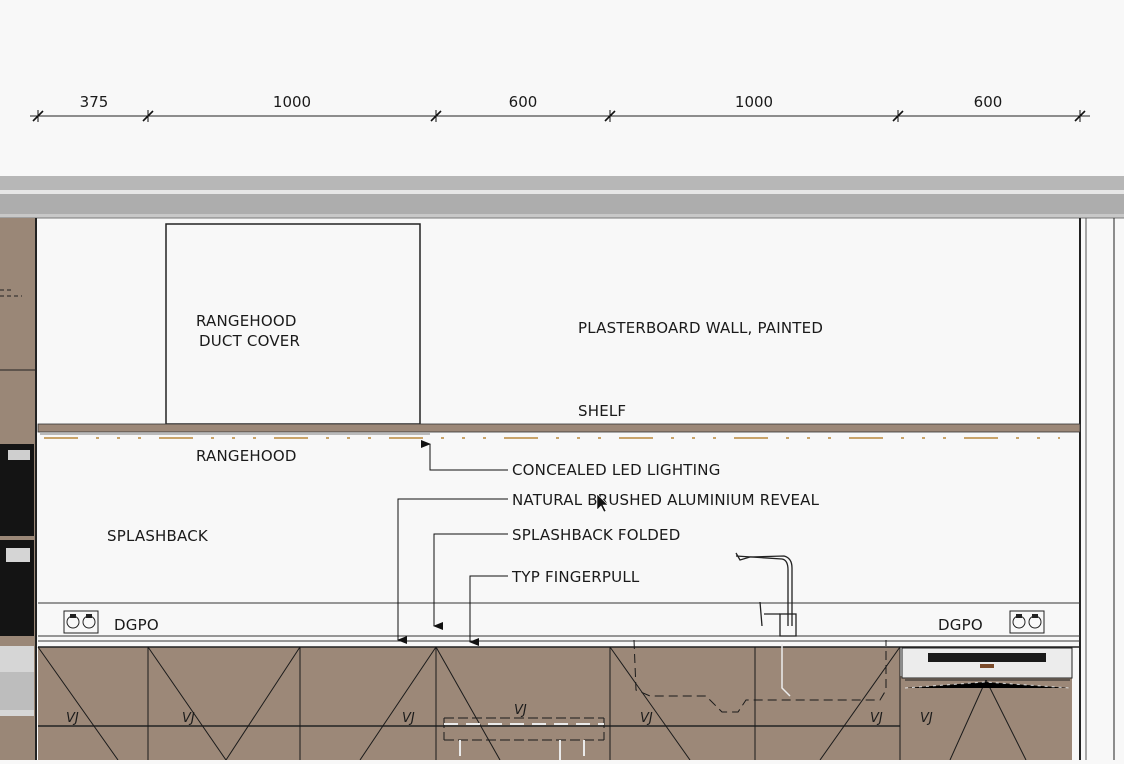 This screenshot has width=1124, height=764. What do you see at coordinates (666, 500) in the screenshot?
I see `reveal-label: NATURAL BRUSHED ALUMINIUM REVEAL` at bounding box center [666, 500].